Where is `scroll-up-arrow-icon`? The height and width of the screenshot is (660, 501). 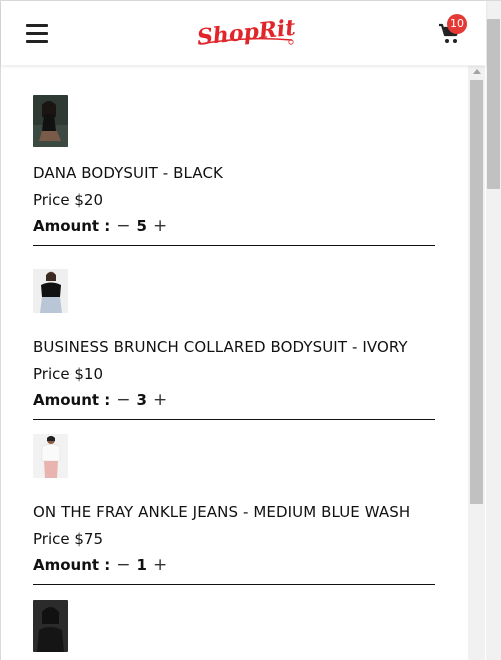
scroll-up-arrow-icon is located at coordinates (477, 71).